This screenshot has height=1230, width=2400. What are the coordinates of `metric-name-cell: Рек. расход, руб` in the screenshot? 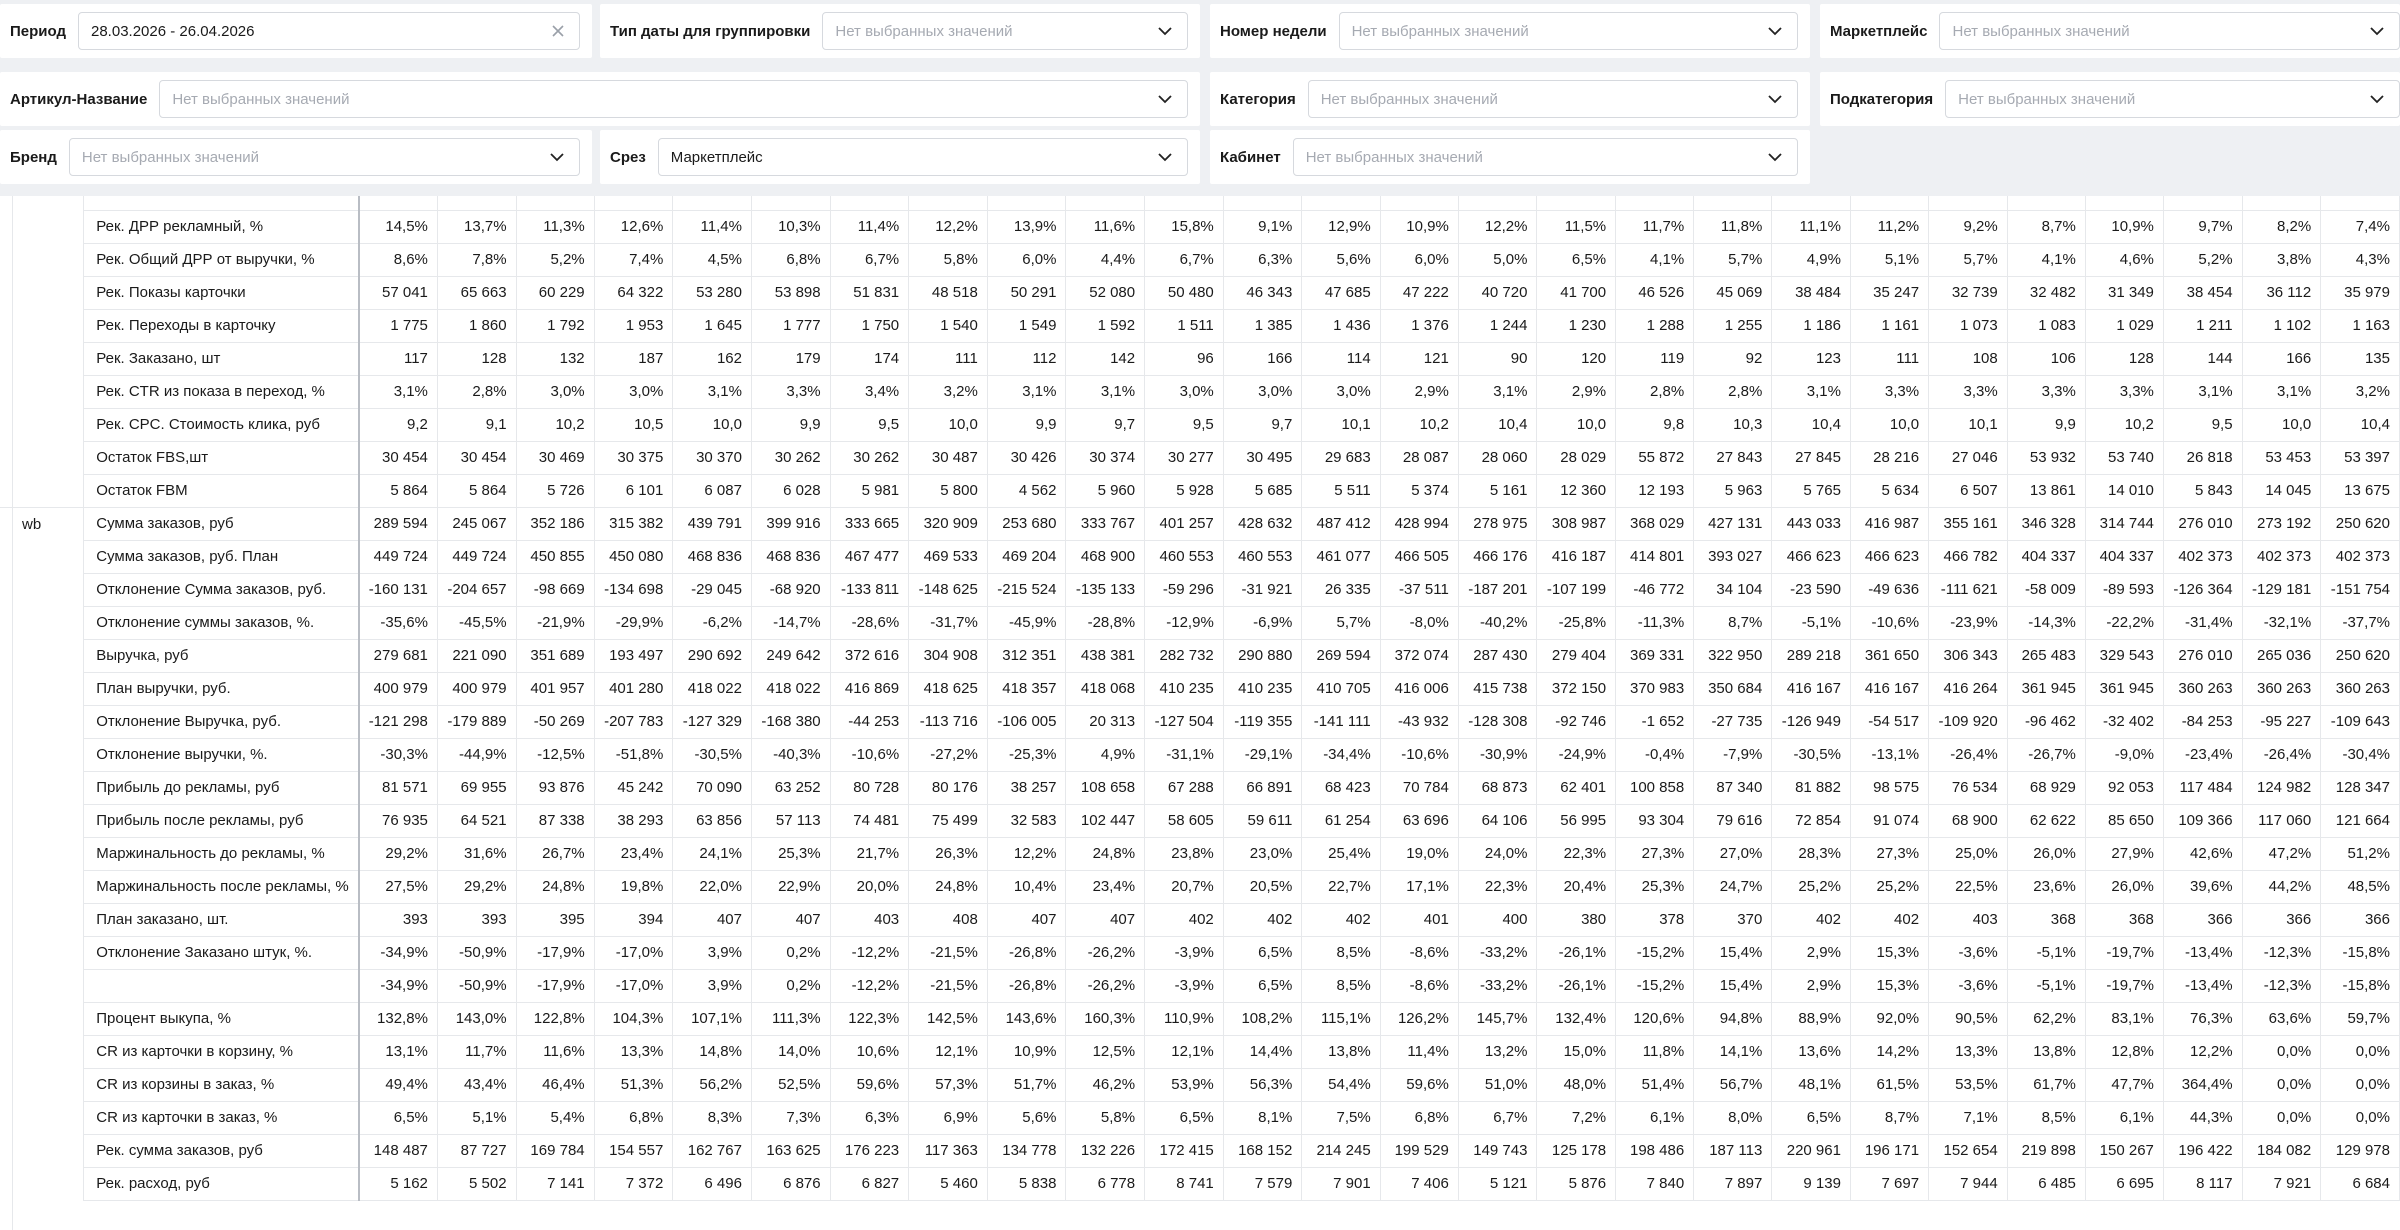 It's located at (221, 1184).